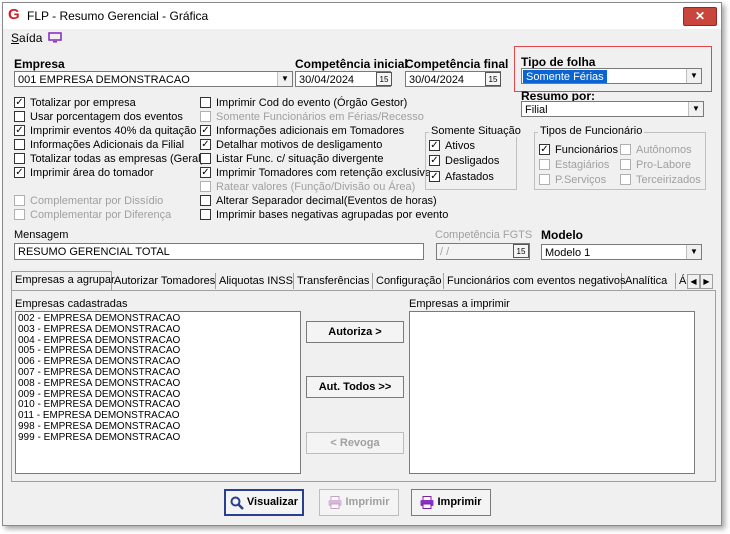 This screenshot has height=534, width=730. Describe the element at coordinates (92, 215) in the screenshot. I see `checkbox-complementar-diferenca: Complementar por Diferença` at that location.